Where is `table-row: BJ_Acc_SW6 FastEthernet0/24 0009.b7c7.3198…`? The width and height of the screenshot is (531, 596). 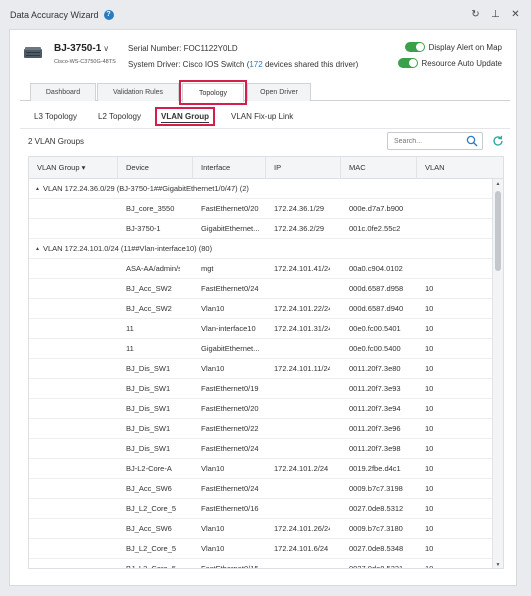 table-row: BJ_Acc_SW6 FastEthernet0/24 0009.b7c7.3198… is located at coordinates (260, 489).